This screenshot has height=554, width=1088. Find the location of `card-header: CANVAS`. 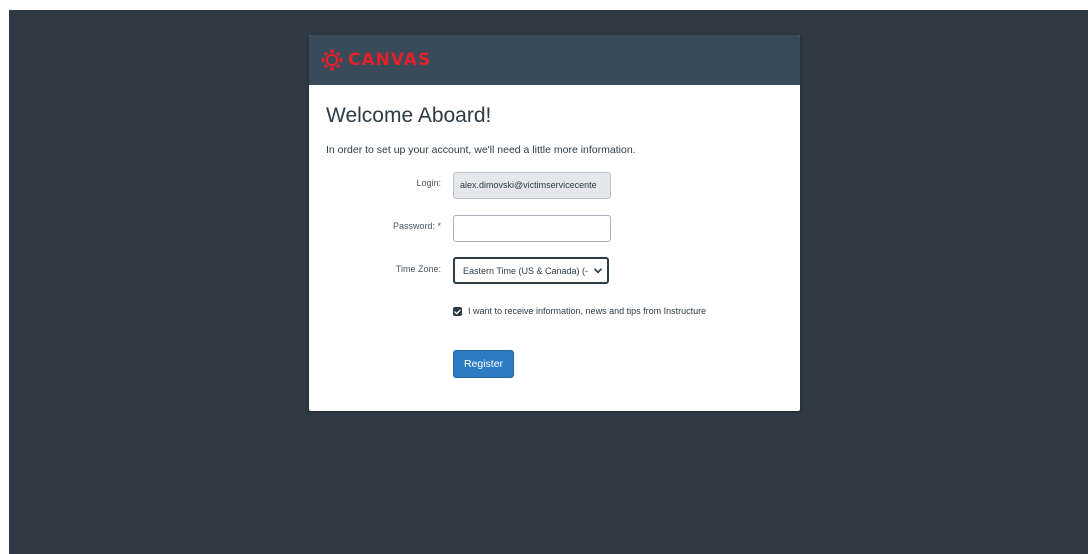

card-header: CANVAS is located at coordinates (554, 60).